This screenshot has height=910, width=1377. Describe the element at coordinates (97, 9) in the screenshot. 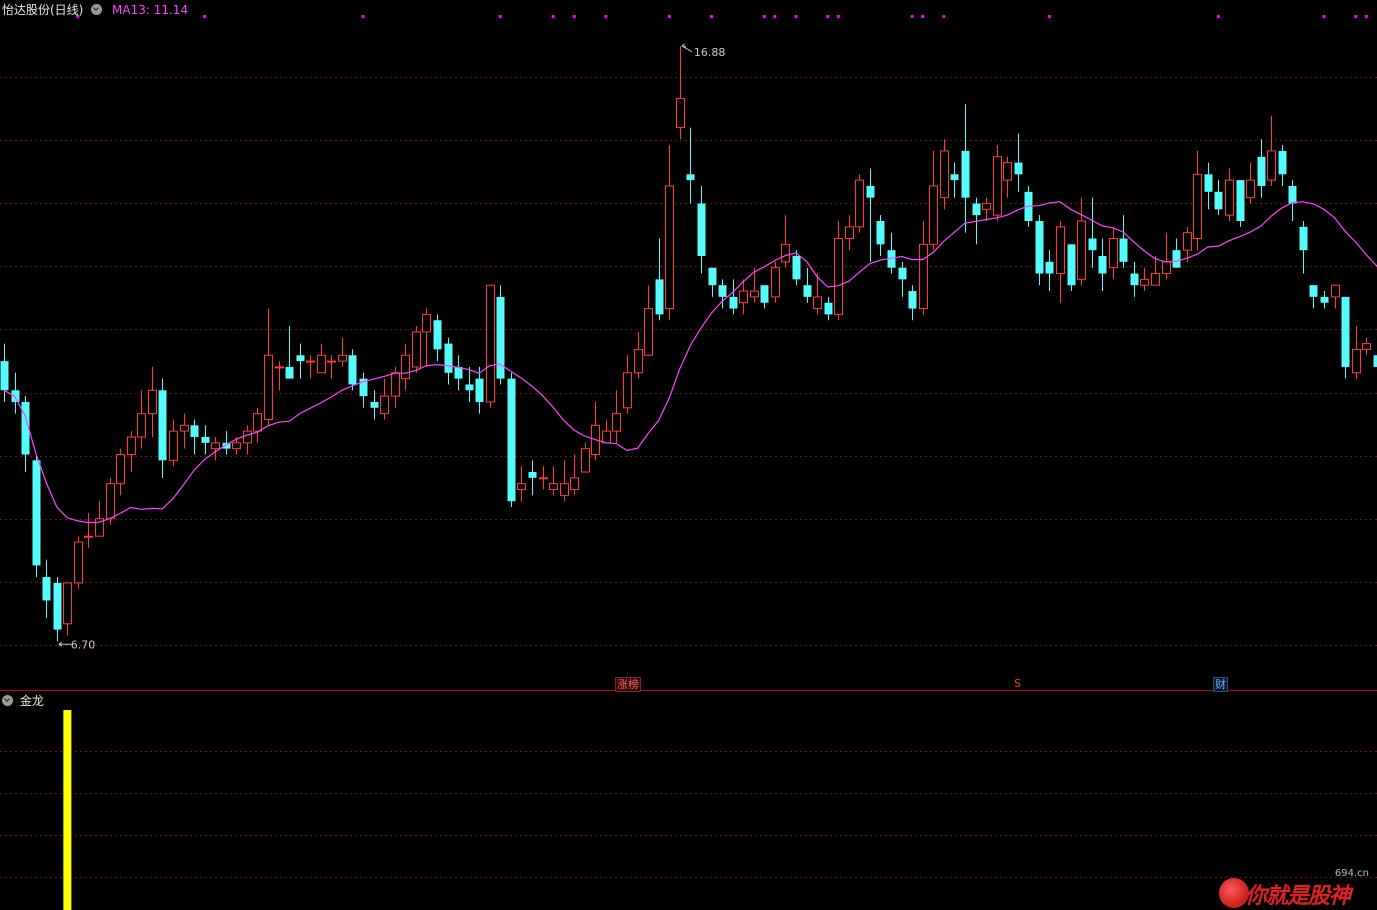

I see `collapse-icon` at that location.